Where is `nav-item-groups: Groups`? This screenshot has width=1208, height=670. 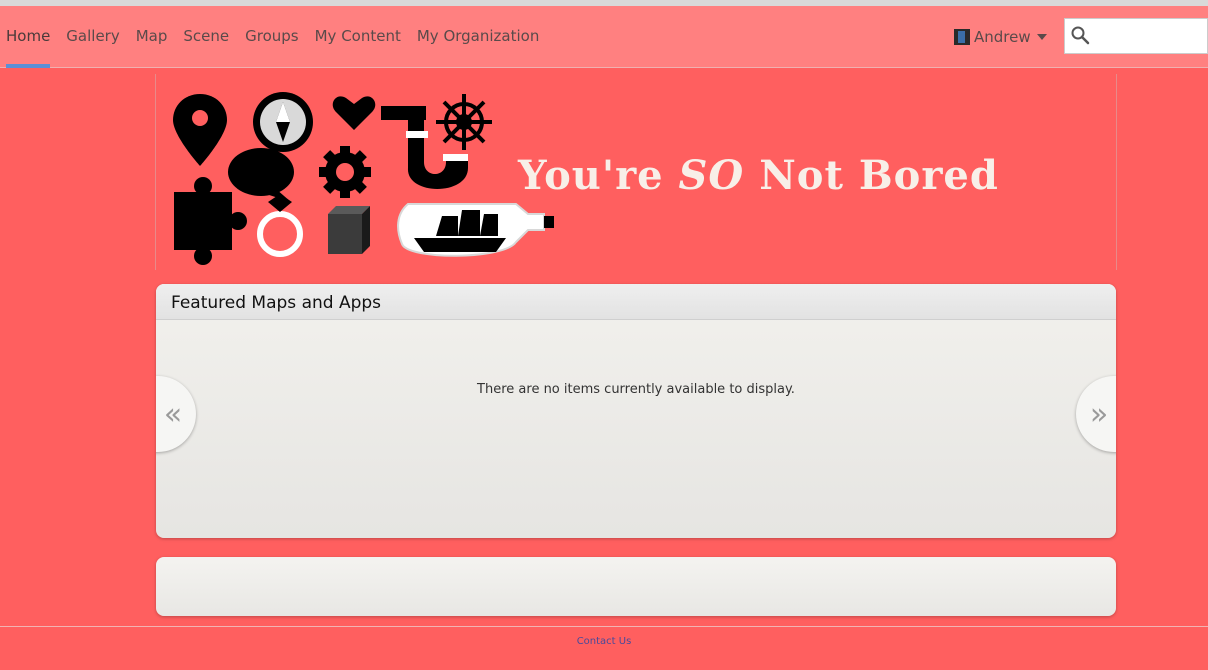
nav-item-groups: Groups is located at coordinates (271, 37).